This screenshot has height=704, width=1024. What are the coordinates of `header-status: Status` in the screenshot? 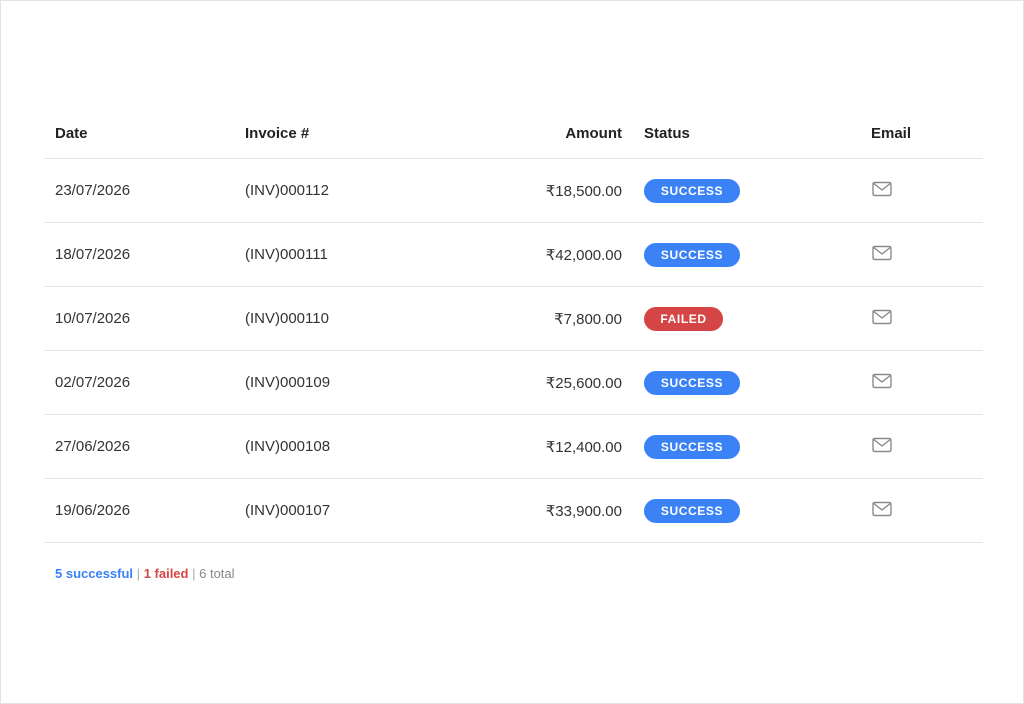 It's located at (667, 133).